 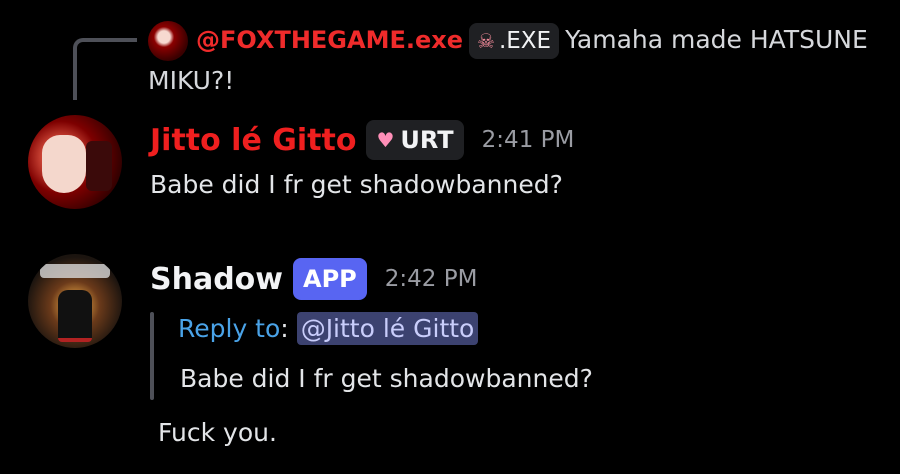 What do you see at coordinates (75, 271) in the screenshot?
I see `avatar-logo-graphic` at bounding box center [75, 271].